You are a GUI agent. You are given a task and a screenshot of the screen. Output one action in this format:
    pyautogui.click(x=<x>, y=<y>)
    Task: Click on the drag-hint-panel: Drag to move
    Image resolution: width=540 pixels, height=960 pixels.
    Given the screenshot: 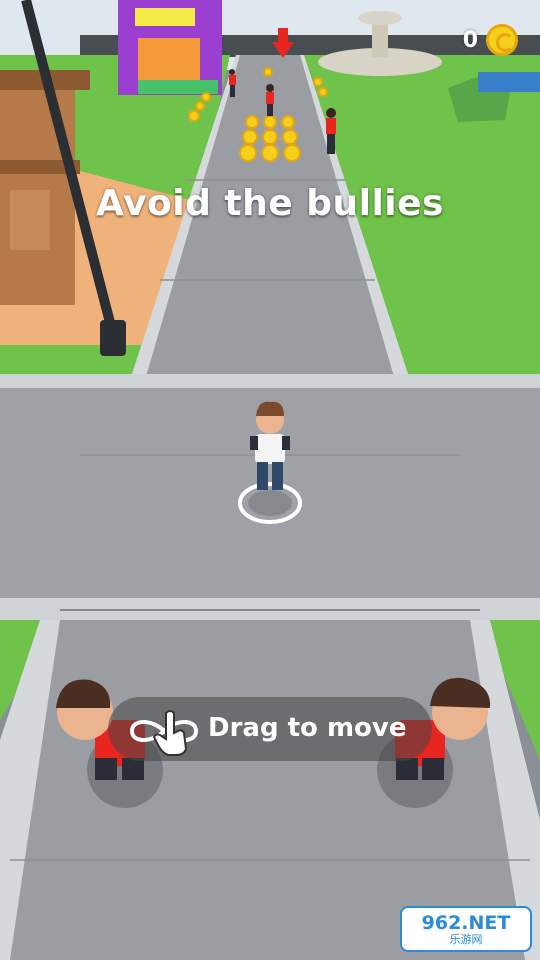 What is the action you would take?
    pyautogui.click(x=270, y=729)
    